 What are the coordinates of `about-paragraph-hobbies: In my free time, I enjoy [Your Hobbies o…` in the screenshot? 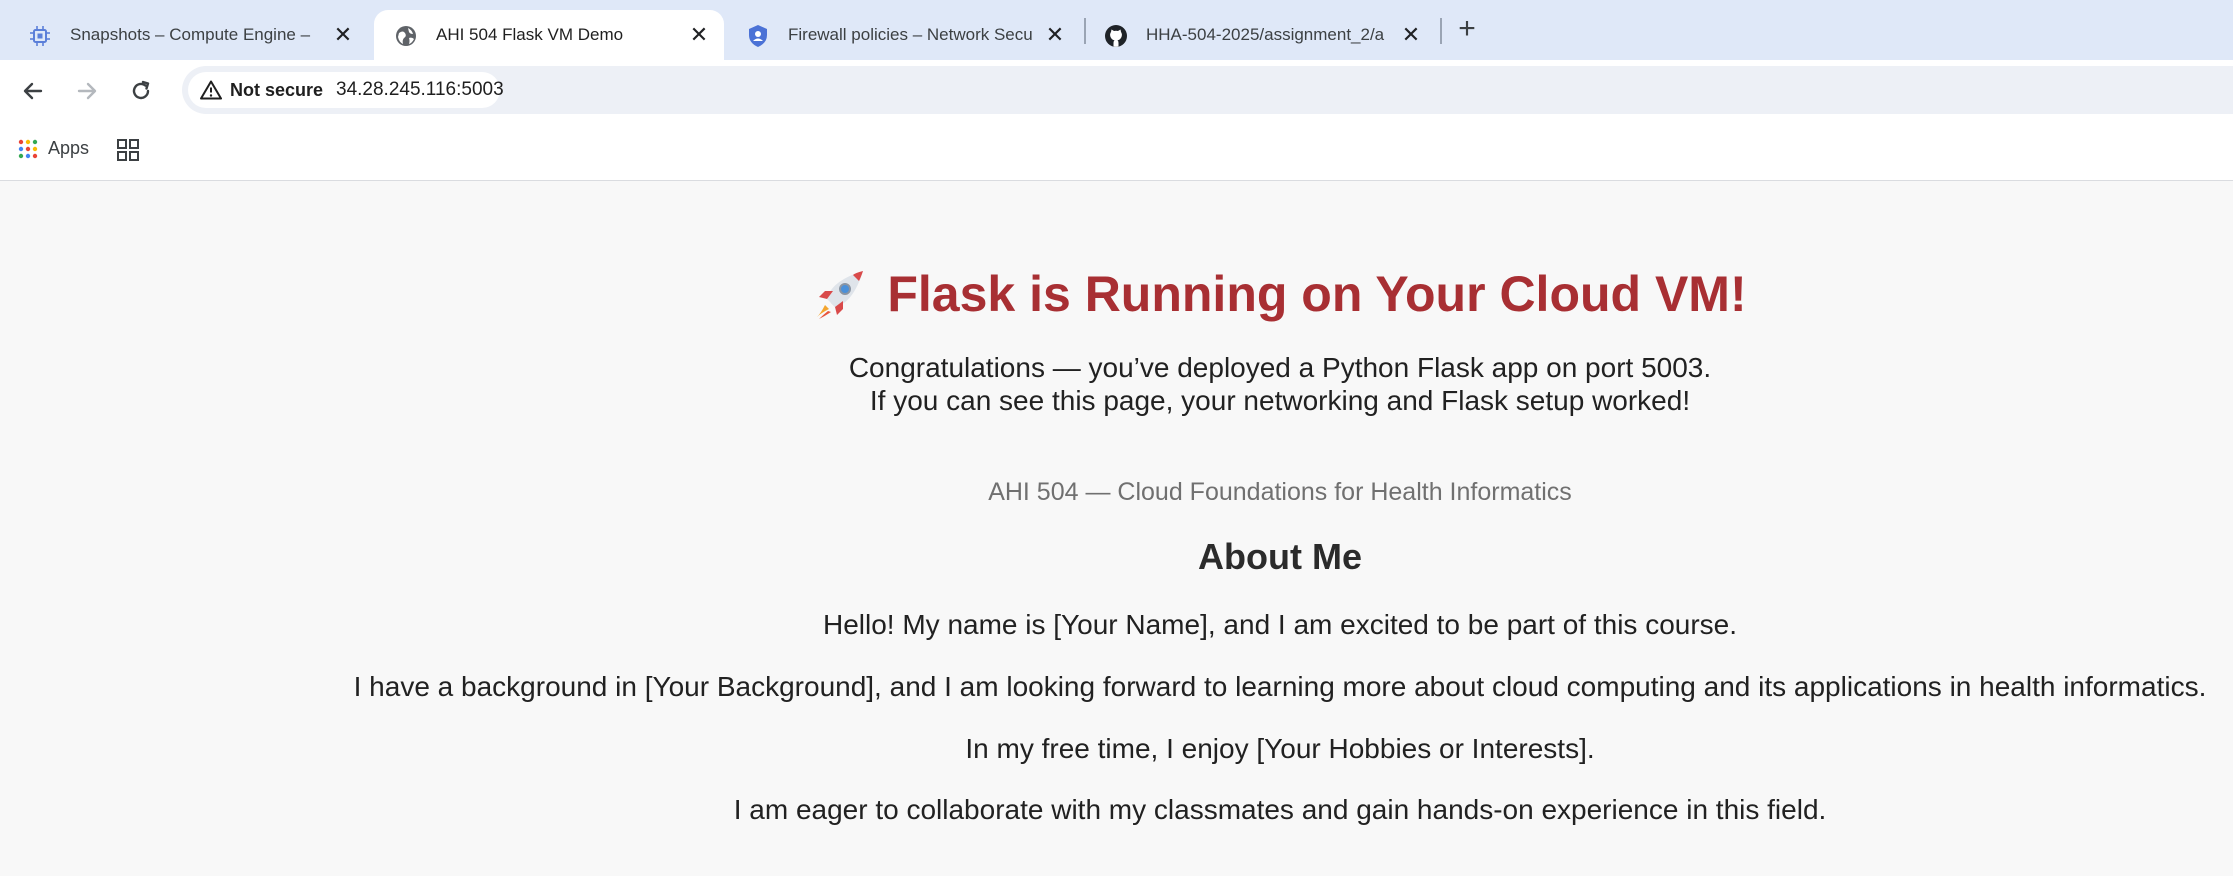 It's located at (1280, 748).